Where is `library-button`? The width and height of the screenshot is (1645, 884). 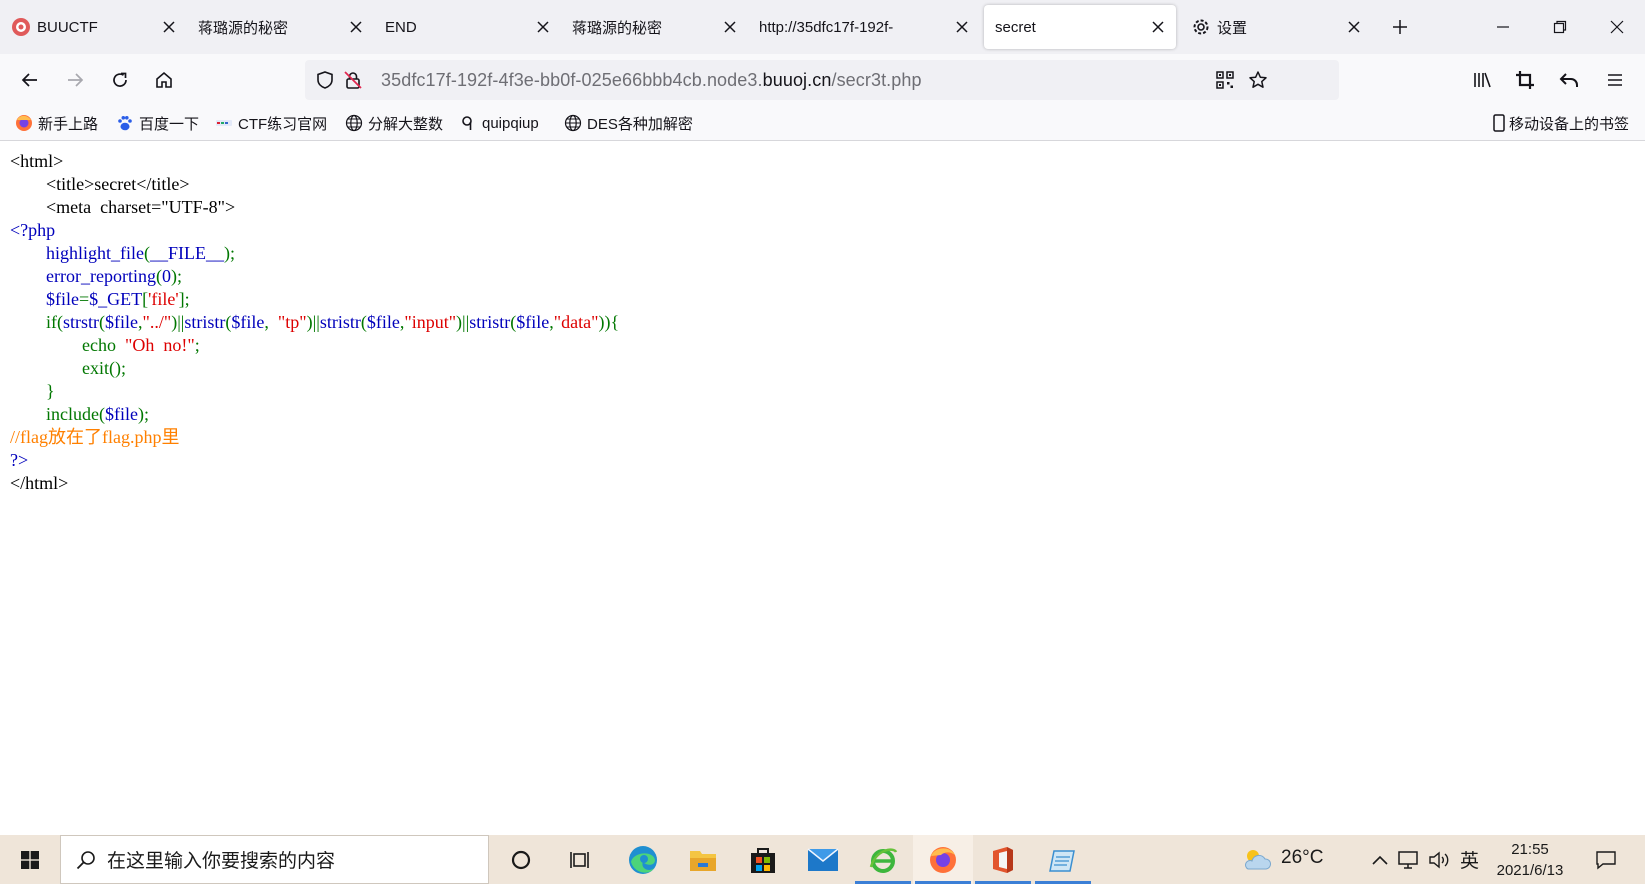 library-button is located at coordinates (1482, 80).